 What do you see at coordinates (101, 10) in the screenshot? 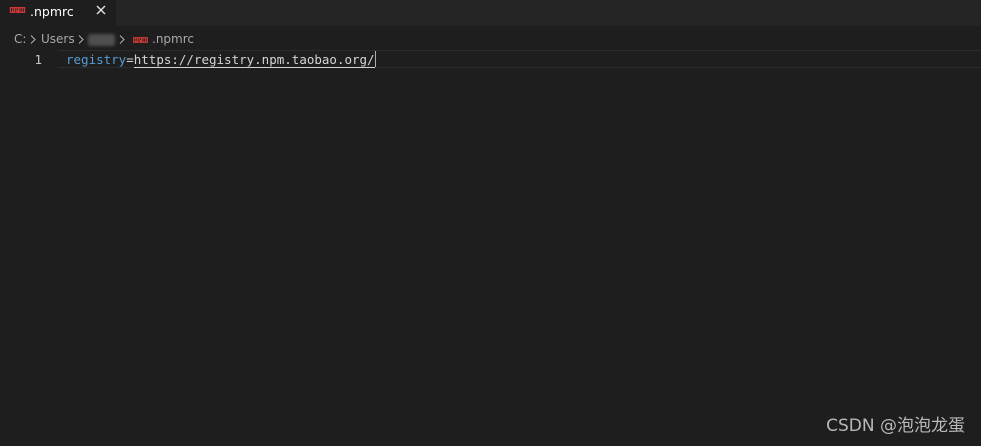
I see `close-icon` at bounding box center [101, 10].